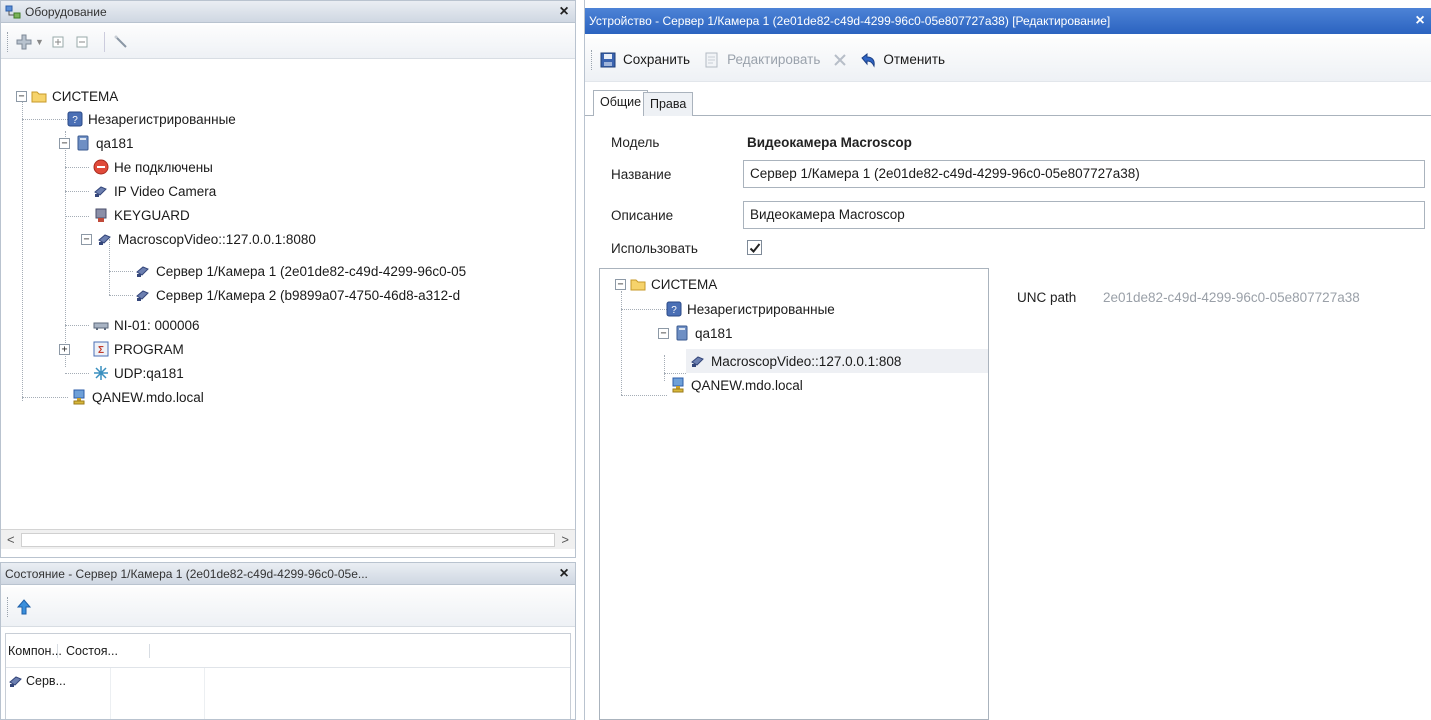 The width and height of the screenshot is (1431, 720). Describe the element at coordinates (148, 397) in the screenshot. I see `tree-node-label: QANEW.mdo.local` at that location.